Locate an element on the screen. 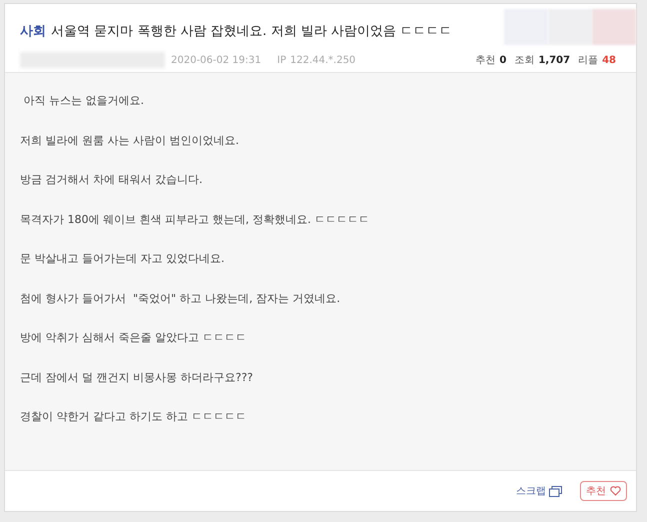 Image resolution: width=647 pixels, height=522 pixels. stat-label: 조회 is located at coordinates (524, 60).